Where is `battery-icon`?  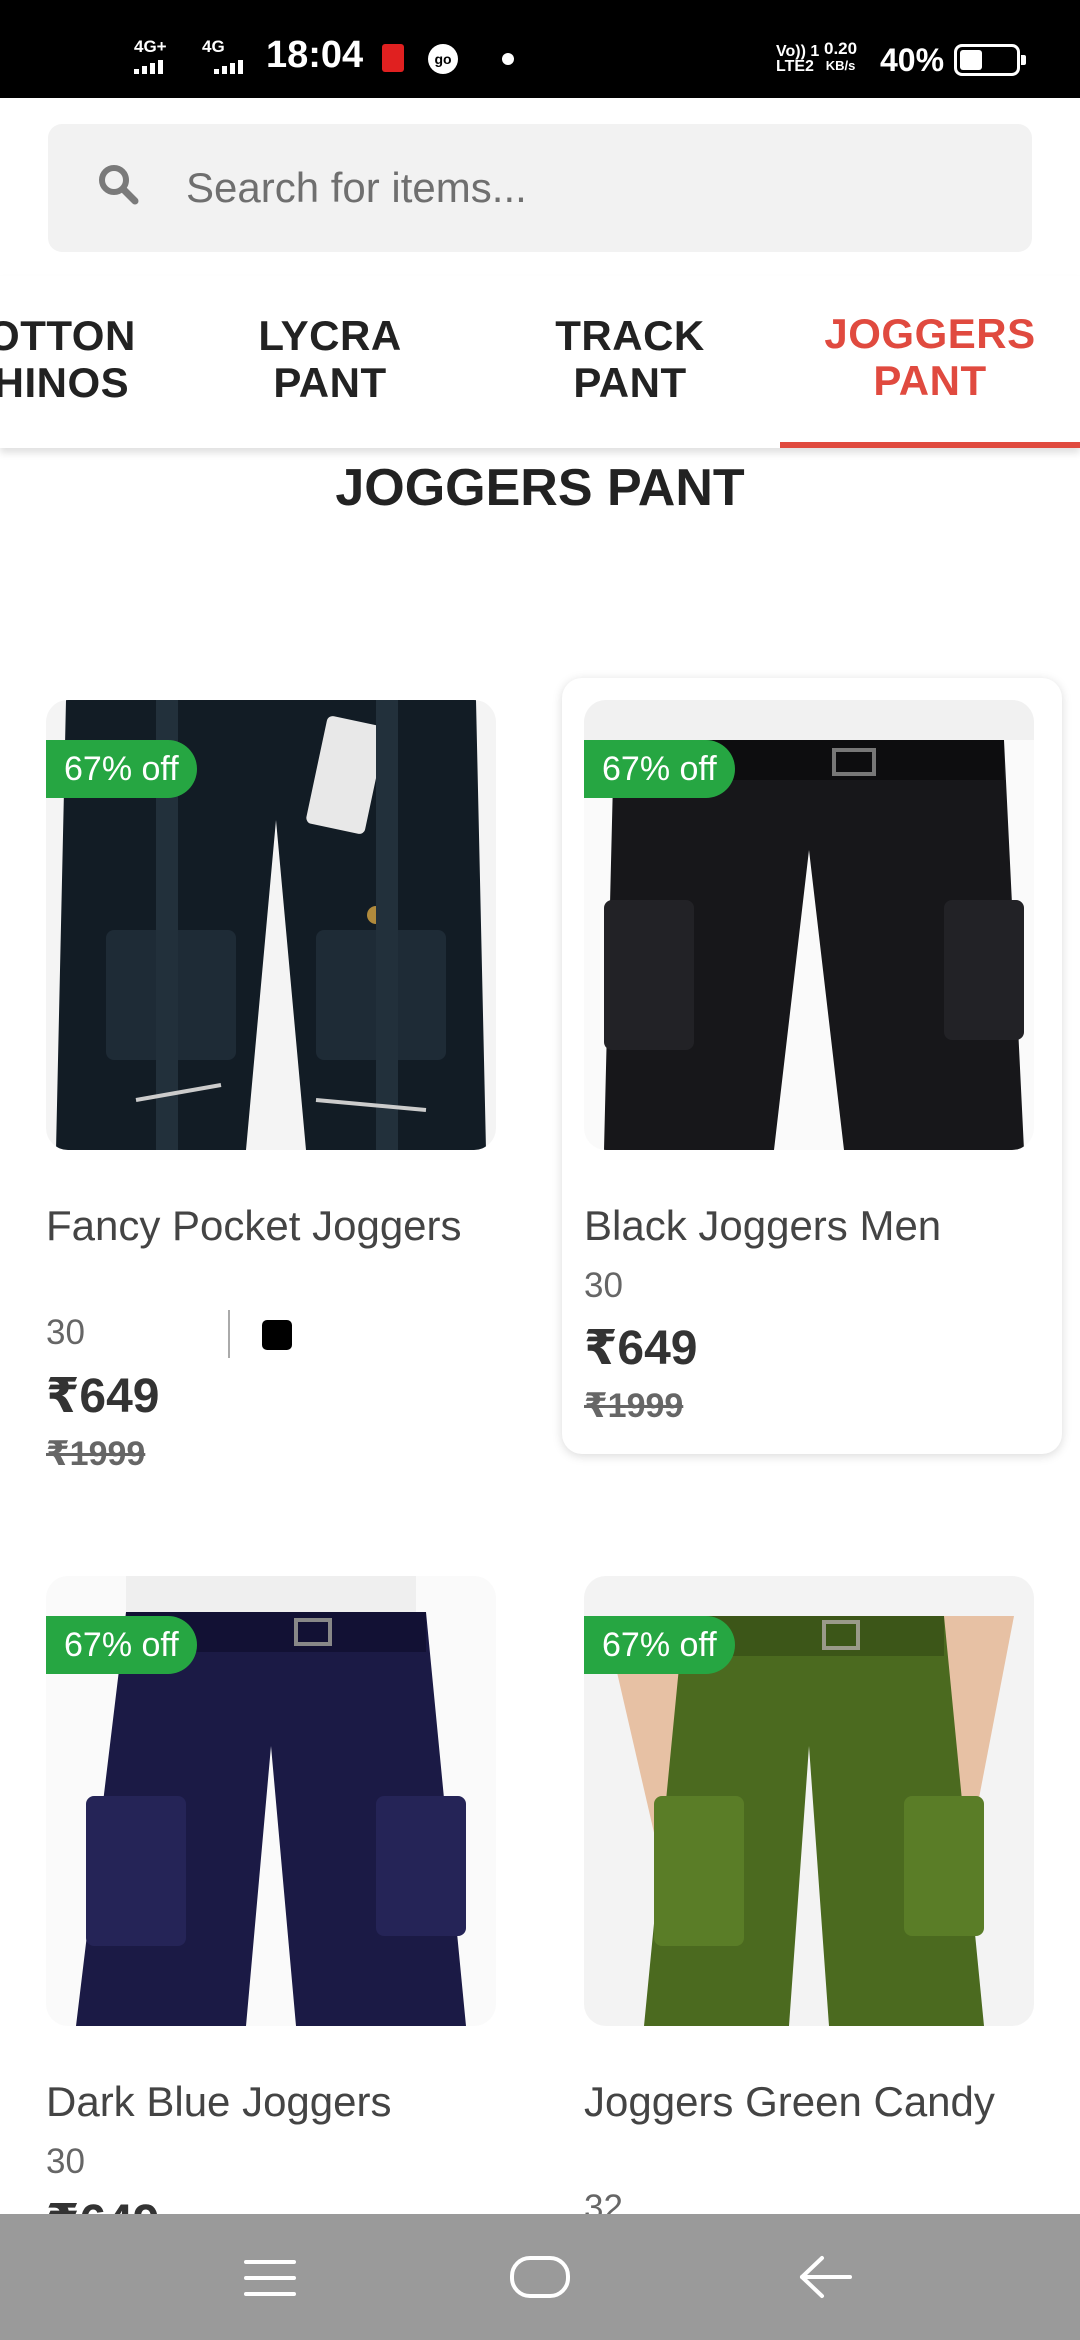
battery-icon is located at coordinates (990, 60).